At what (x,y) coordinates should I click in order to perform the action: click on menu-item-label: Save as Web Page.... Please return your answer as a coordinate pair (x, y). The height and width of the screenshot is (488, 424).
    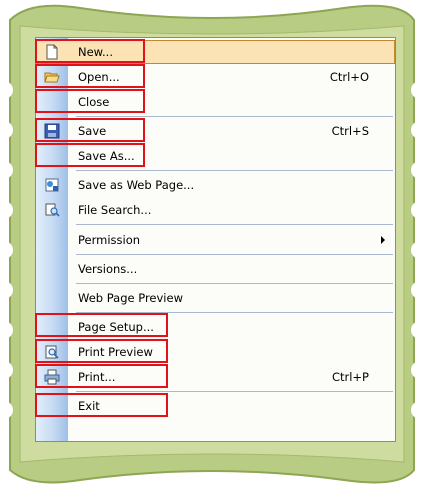
    Looking at the image, I should click on (136, 185).